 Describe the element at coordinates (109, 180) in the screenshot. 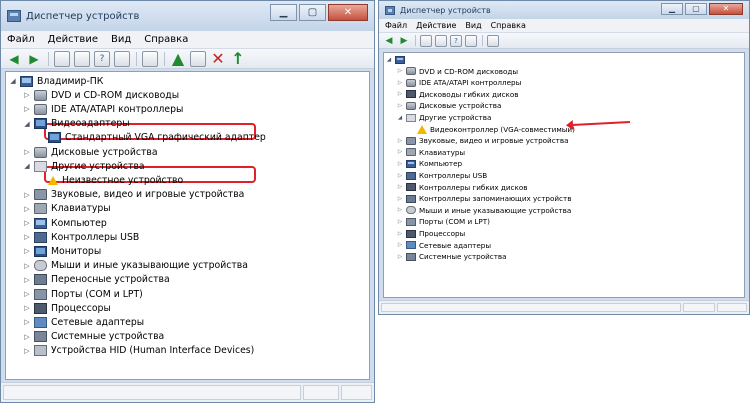

I see `tree-node: Неизвестное устройство` at that location.